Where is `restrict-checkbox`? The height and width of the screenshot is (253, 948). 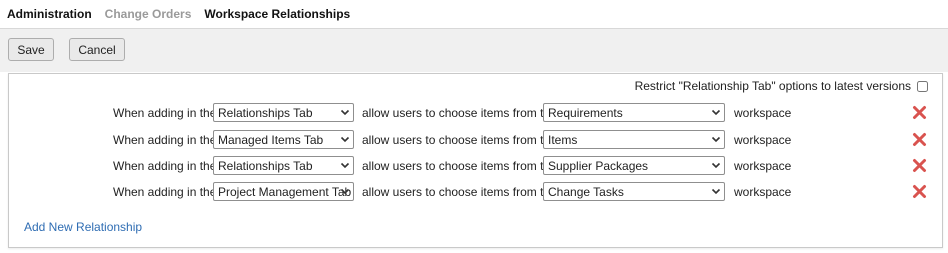
restrict-checkbox is located at coordinates (922, 86).